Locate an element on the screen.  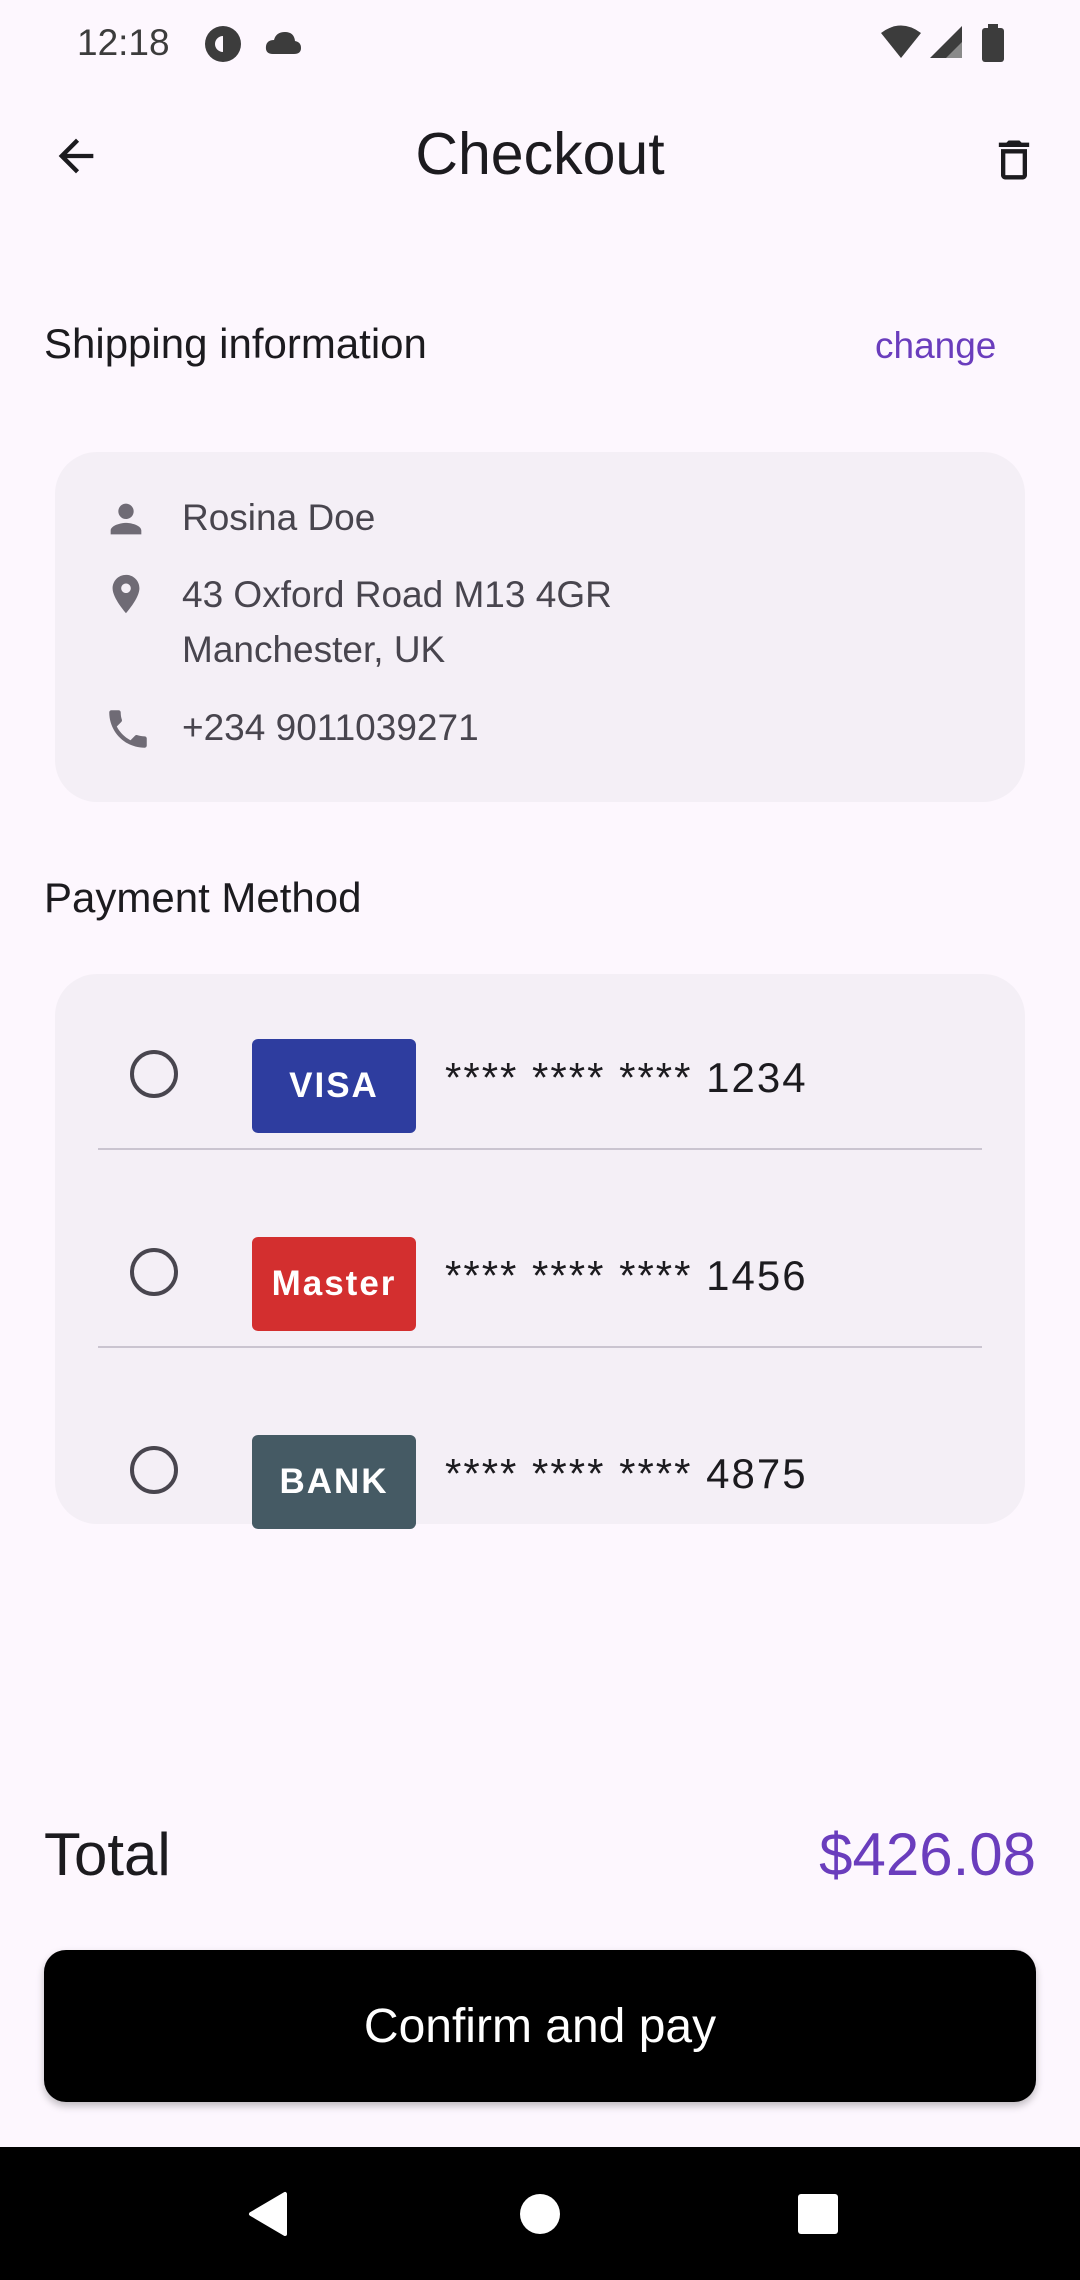
system-navigation-bar is located at coordinates (540, 2213).